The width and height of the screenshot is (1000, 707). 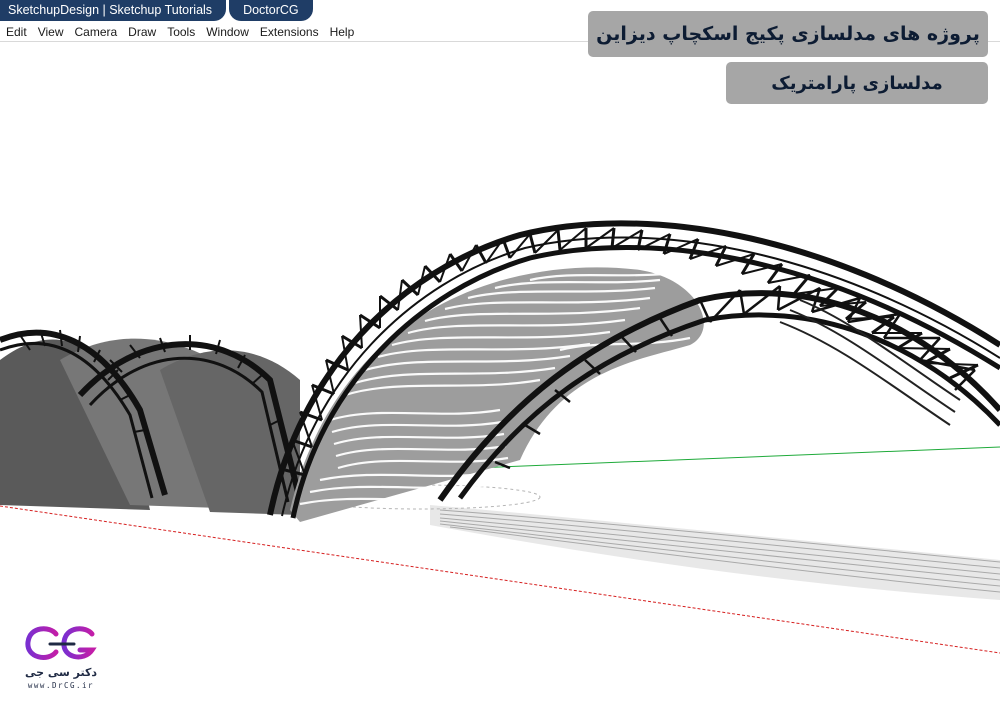 What do you see at coordinates (141, 32) in the screenshot?
I see `menu-draw: Draw` at bounding box center [141, 32].